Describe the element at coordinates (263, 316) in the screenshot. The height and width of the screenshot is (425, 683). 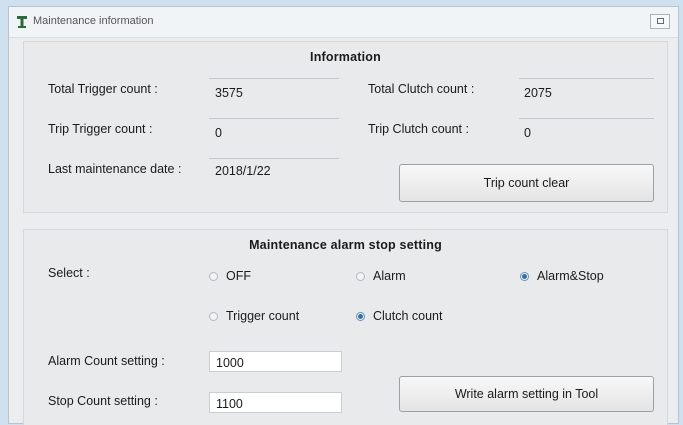
I see `radio-trigger-count-label: Trigger count` at that location.